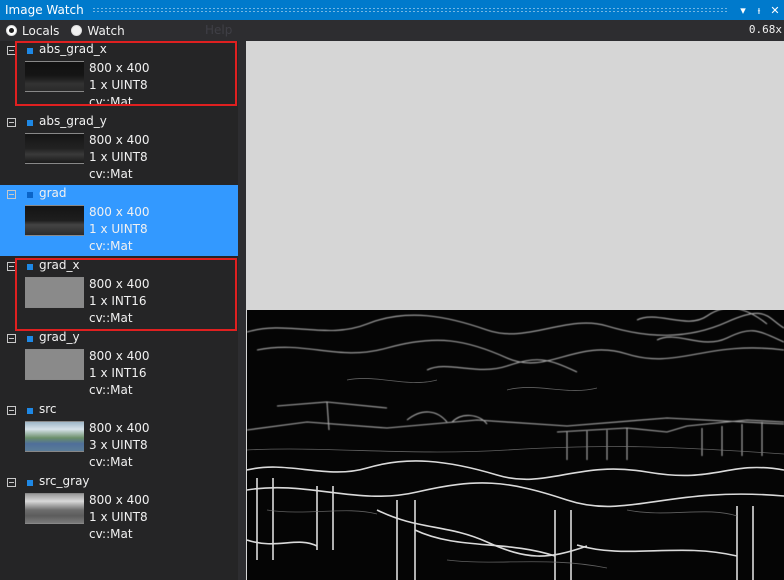  What do you see at coordinates (392, 30) in the screenshot?
I see `toolbar: Locals Watch Help 0.68x` at bounding box center [392, 30].